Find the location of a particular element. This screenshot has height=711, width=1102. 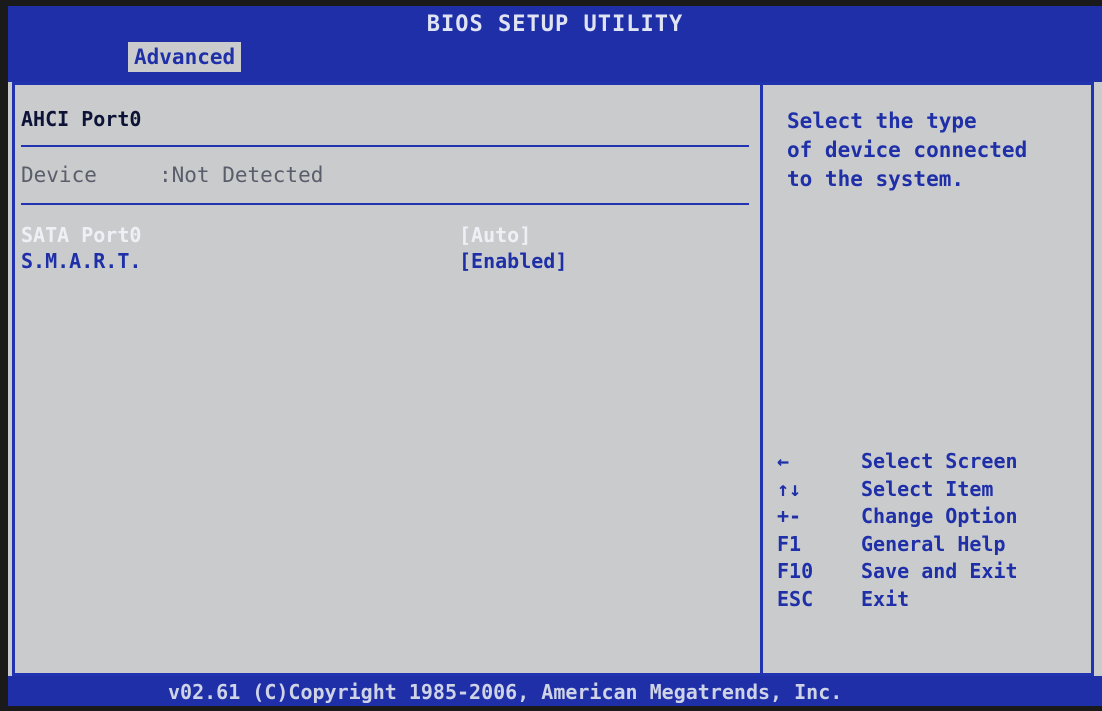

title-bar: BIOS SETUP UTILITY is located at coordinates (555, 26).